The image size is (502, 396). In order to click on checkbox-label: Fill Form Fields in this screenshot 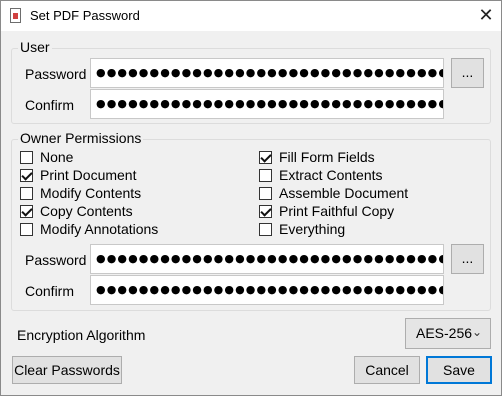, I will do `click(327, 157)`.